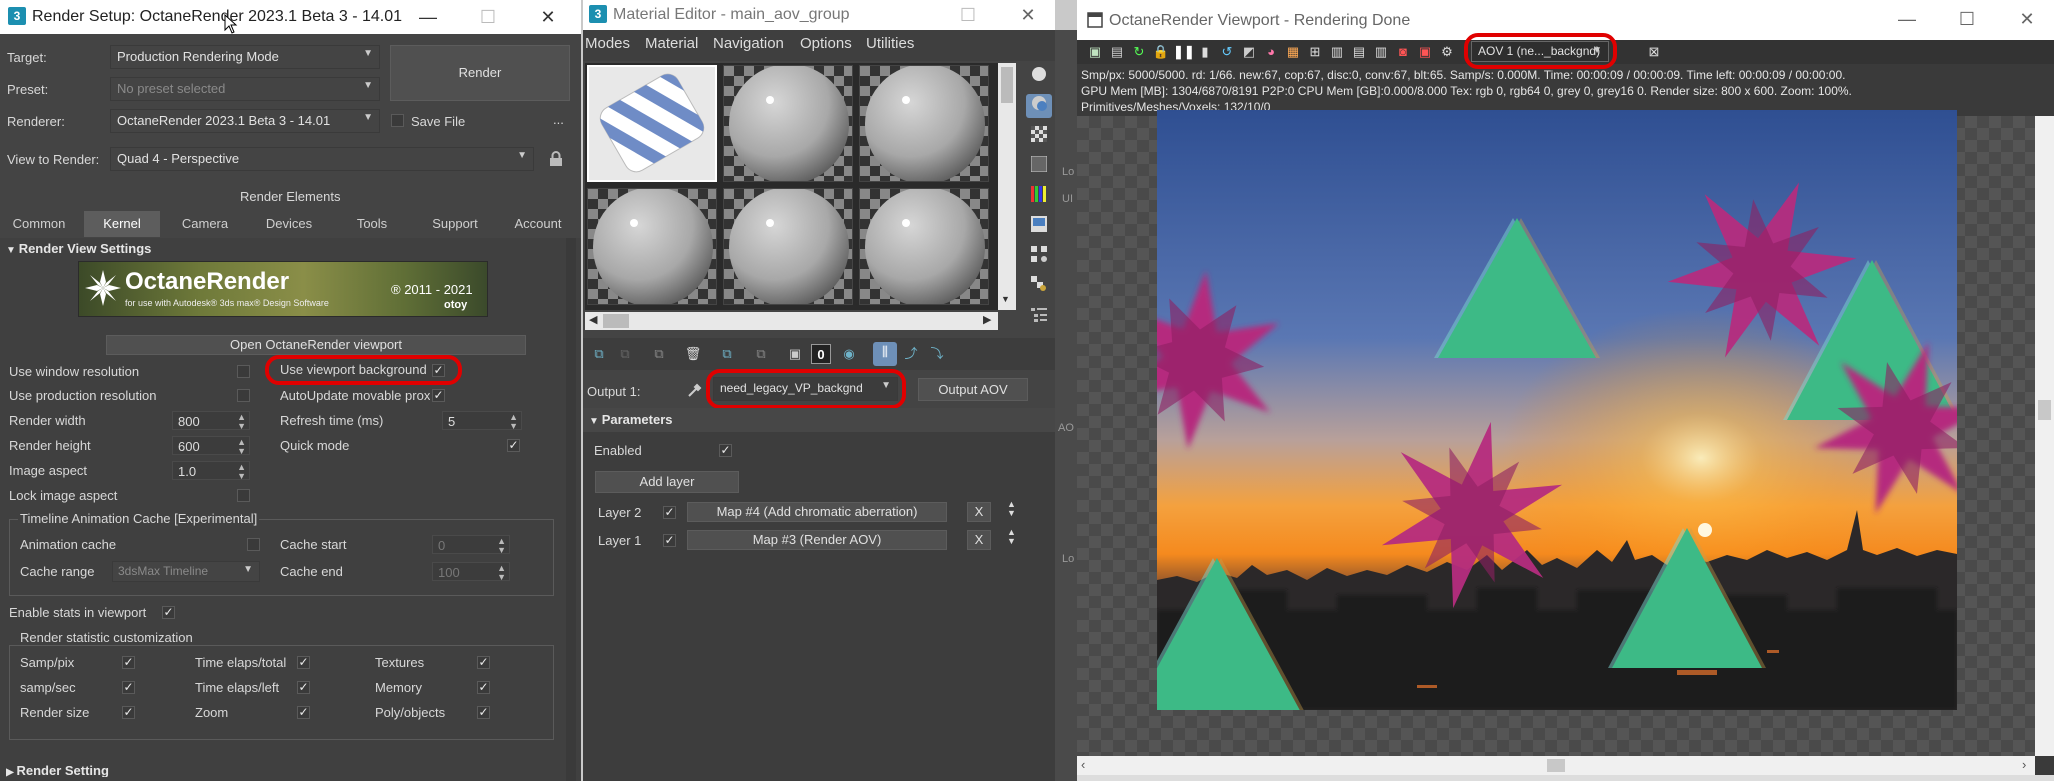 Image resolution: width=2054 pixels, height=781 pixels. I want to click on stat-memory-checkbox: ✓, so click(483, 687).